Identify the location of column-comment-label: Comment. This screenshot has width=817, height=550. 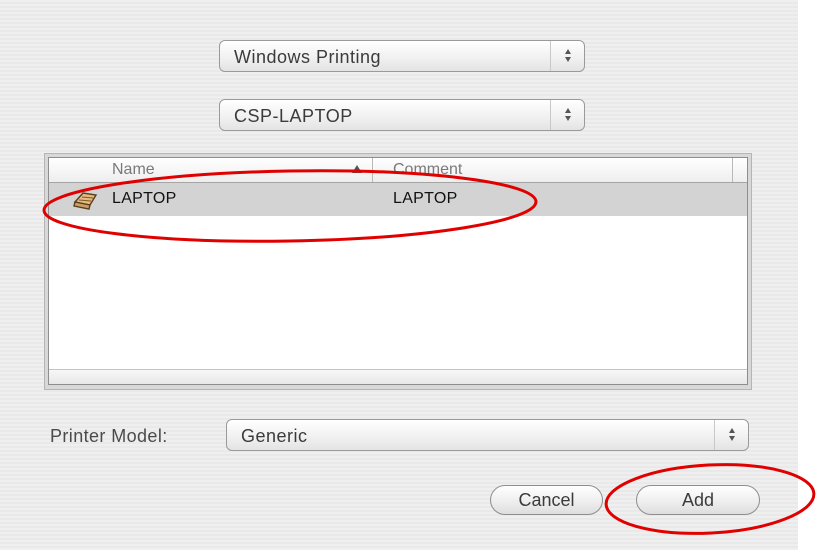
(428, 169).